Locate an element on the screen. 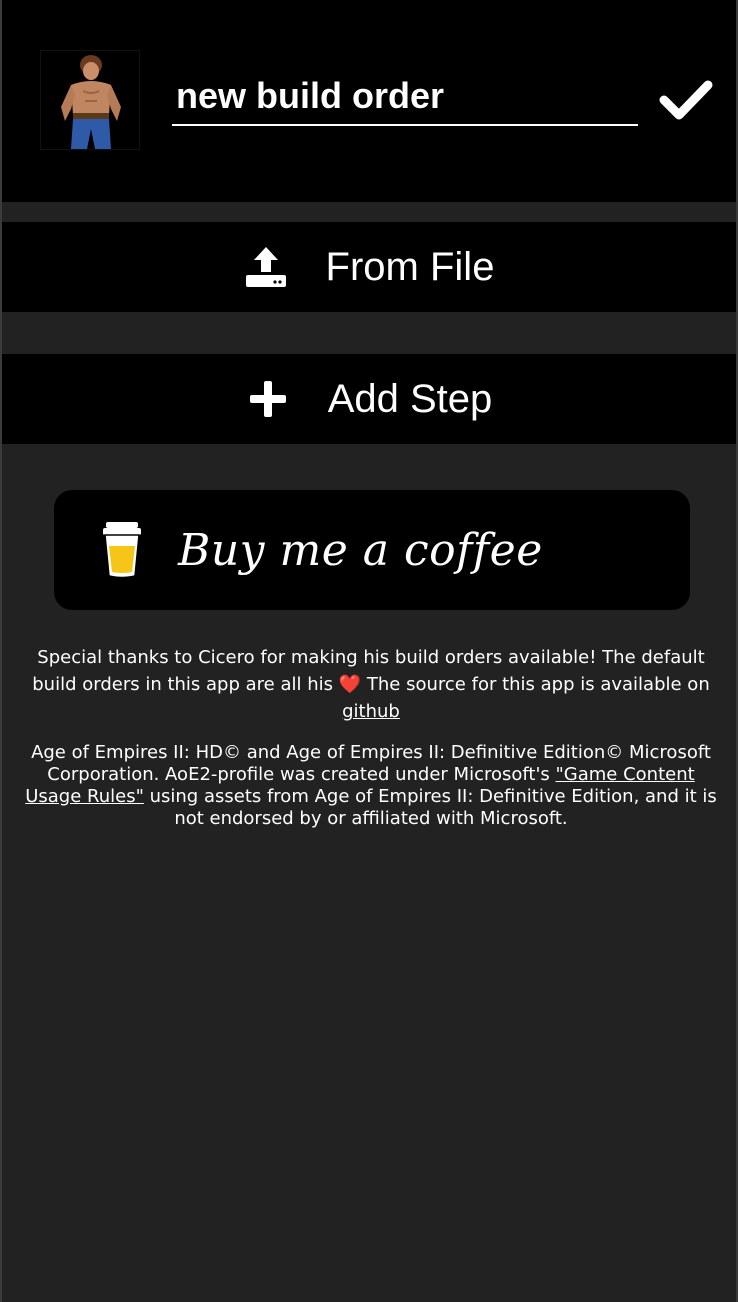 This screenshot has width=738, height=1302. from-file-button: From File is located at coordinates (369, 267).